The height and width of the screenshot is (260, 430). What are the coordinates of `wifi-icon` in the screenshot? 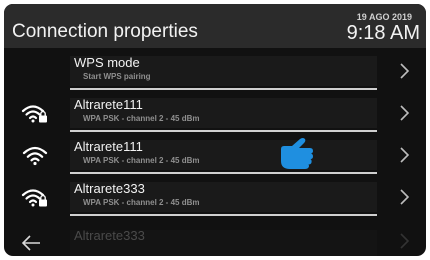 It's located at (35, 156).